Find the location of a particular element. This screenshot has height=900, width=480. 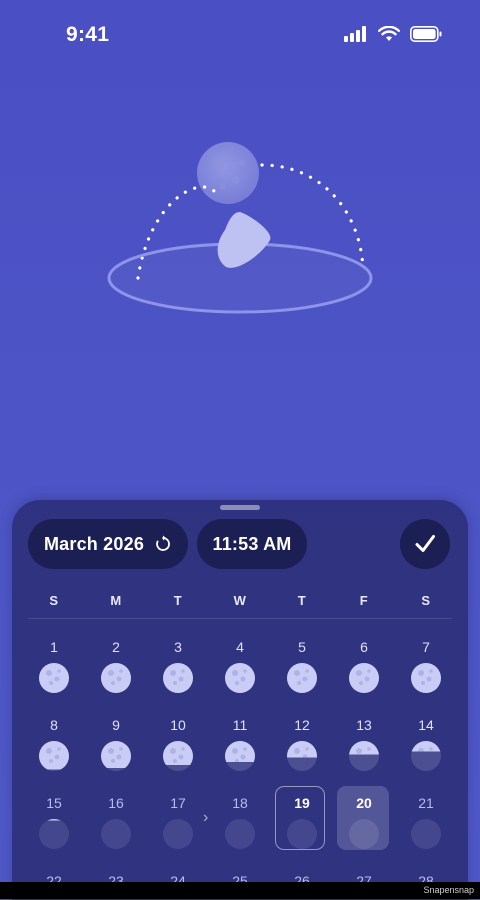

time-picker-button: 11:53 AM is located at coordinates (252, 544).